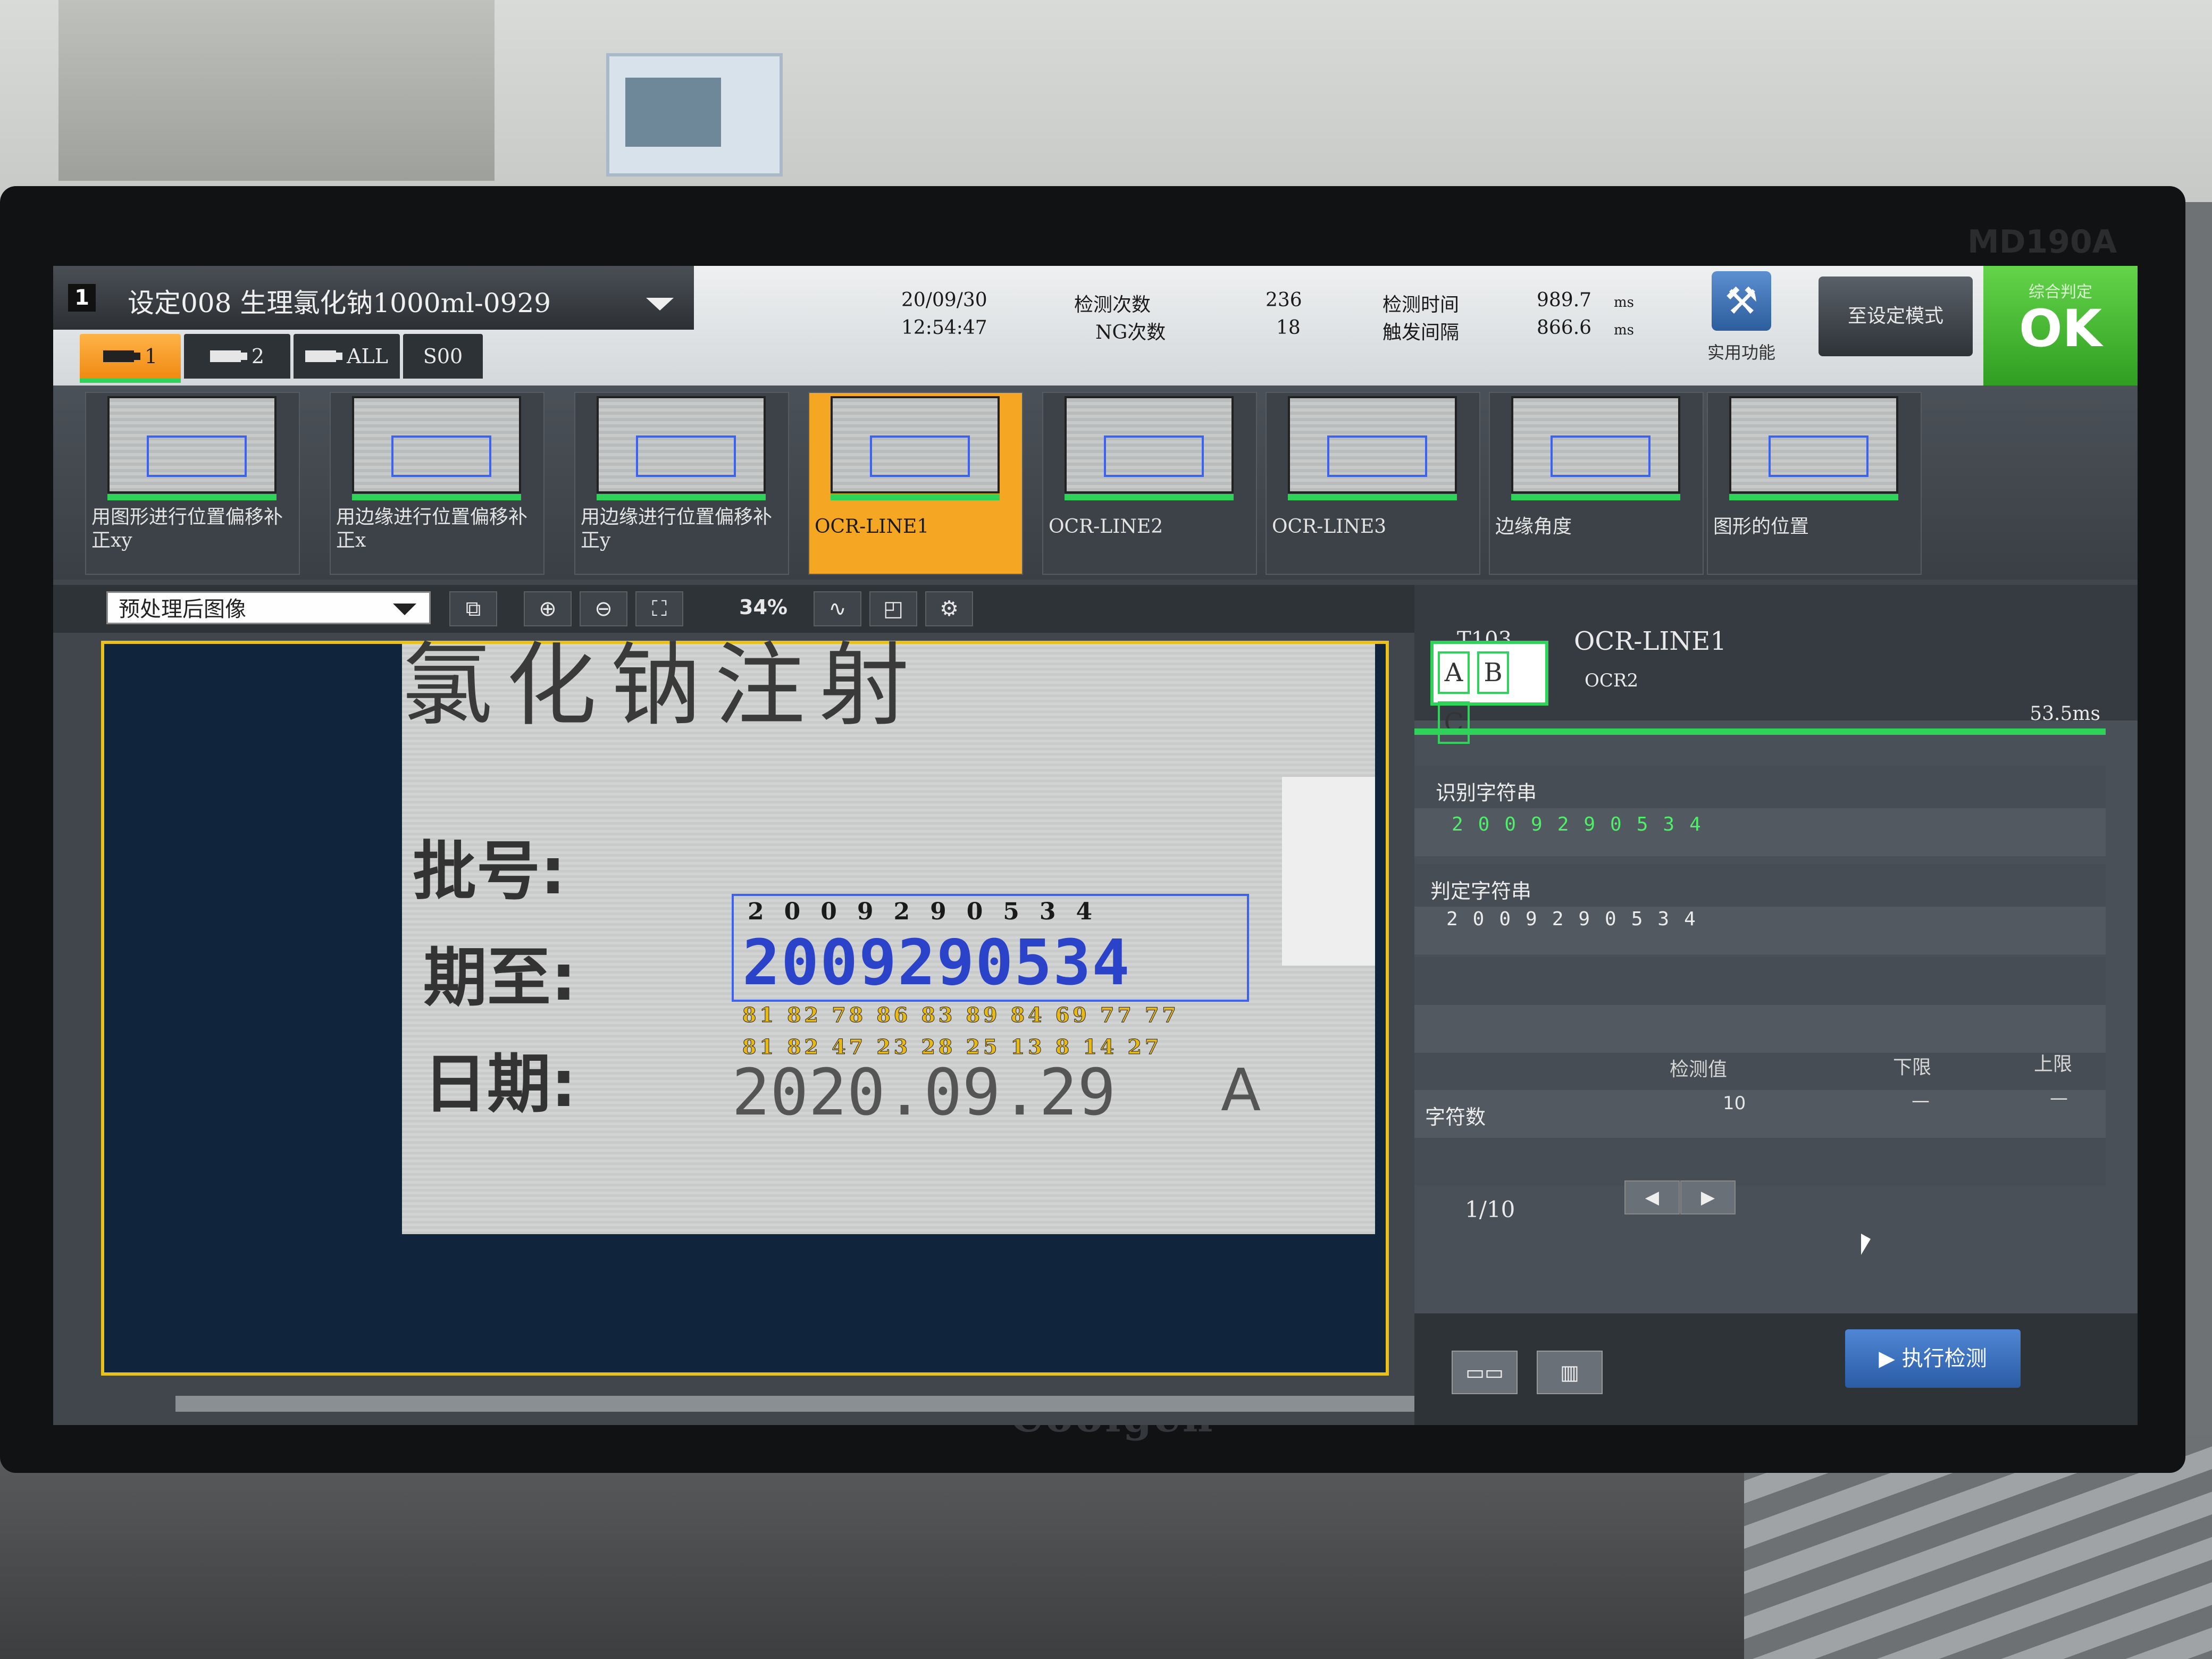 Image resolution: width=2212 pixels, height=1659 pixels. Describe the element at coordinates (1486, 793) in the screenshot. I see `recognized-label: 识别字符串` at that location.